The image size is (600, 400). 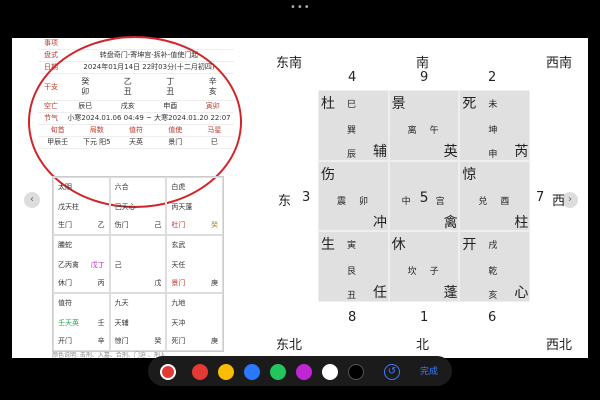 What do you see at coordinates (353, 196) in the screenshot?
I see `right-cell-4: 伤 震 卯 冲` at bounding box center [353, 196].